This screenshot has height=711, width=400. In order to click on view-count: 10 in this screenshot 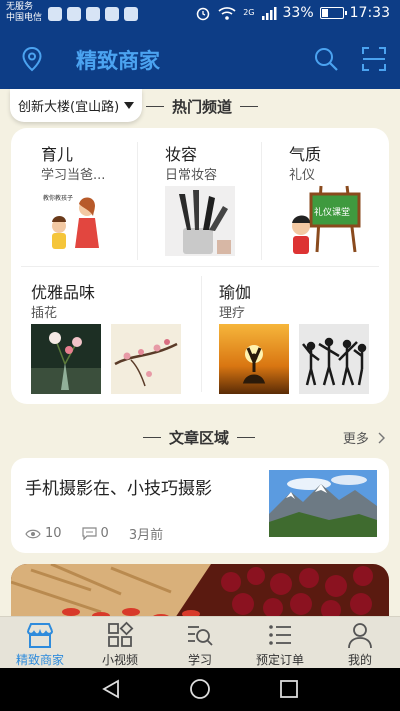, I will do `click(53, 533)`.